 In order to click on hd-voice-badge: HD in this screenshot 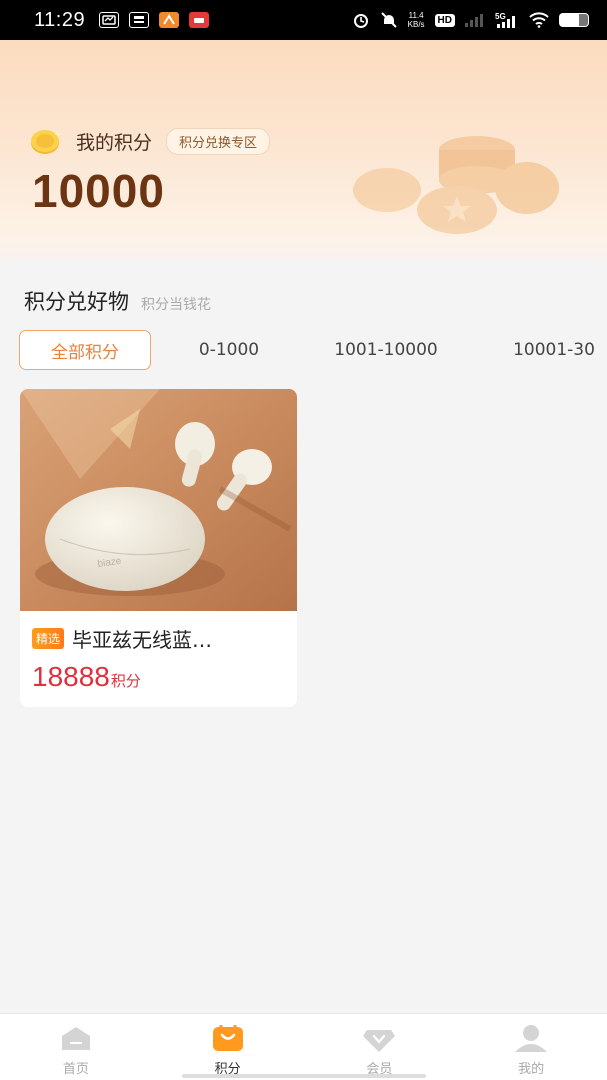, I will do `click(444, 20)`.